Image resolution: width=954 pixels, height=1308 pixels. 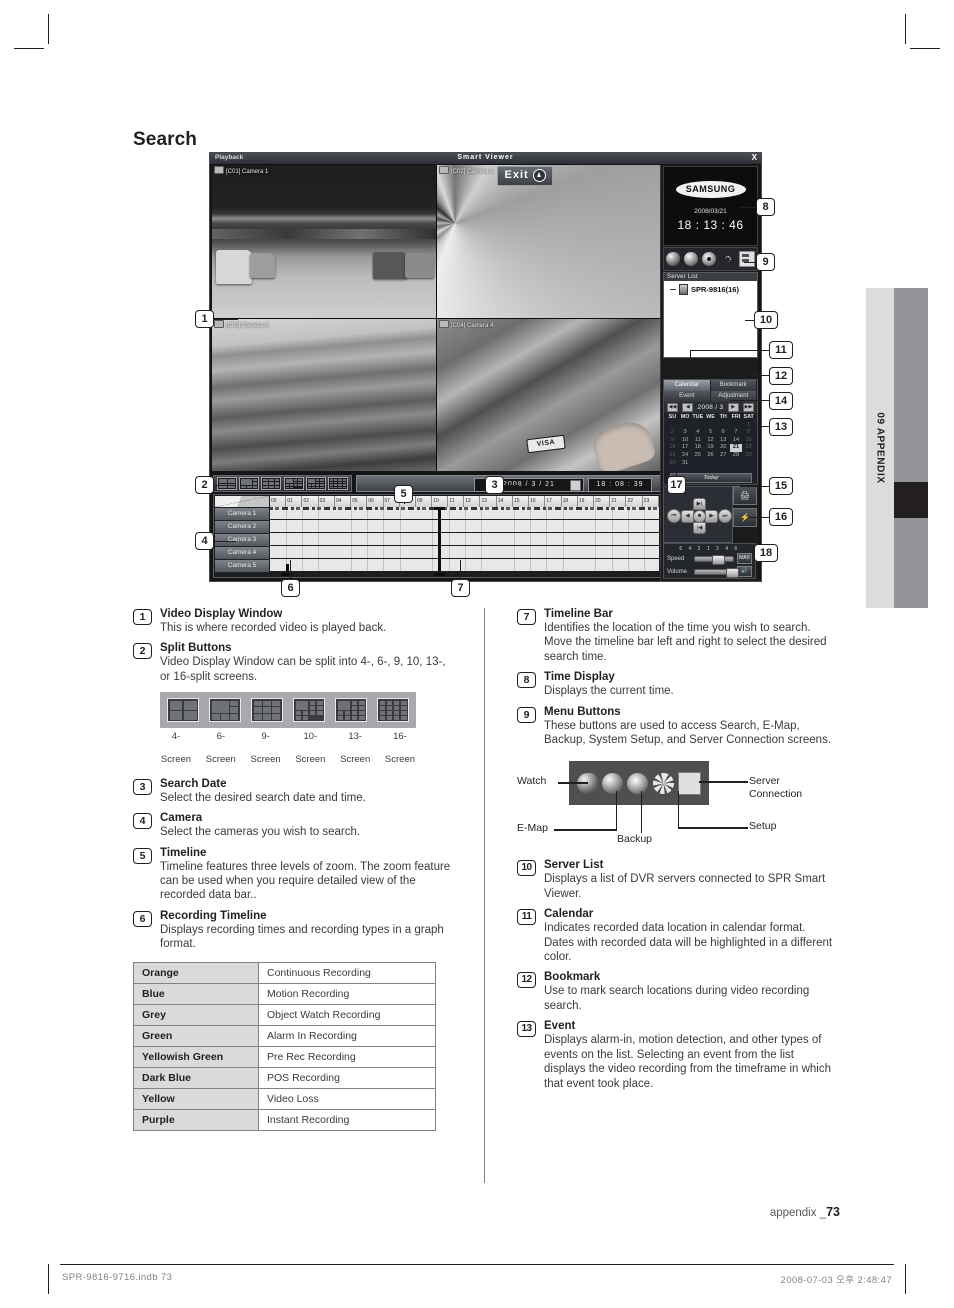 What do you see at coordinates (748, 433) in the screenshot?
I see `calendar-day: 8` at bounding box center [748, 433].